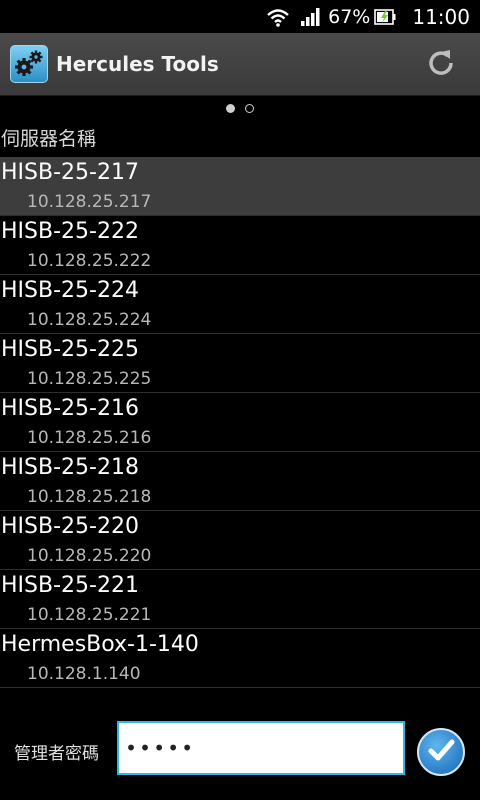  I want to click on server-ip: 10.128.25.217, so click(89, 202).